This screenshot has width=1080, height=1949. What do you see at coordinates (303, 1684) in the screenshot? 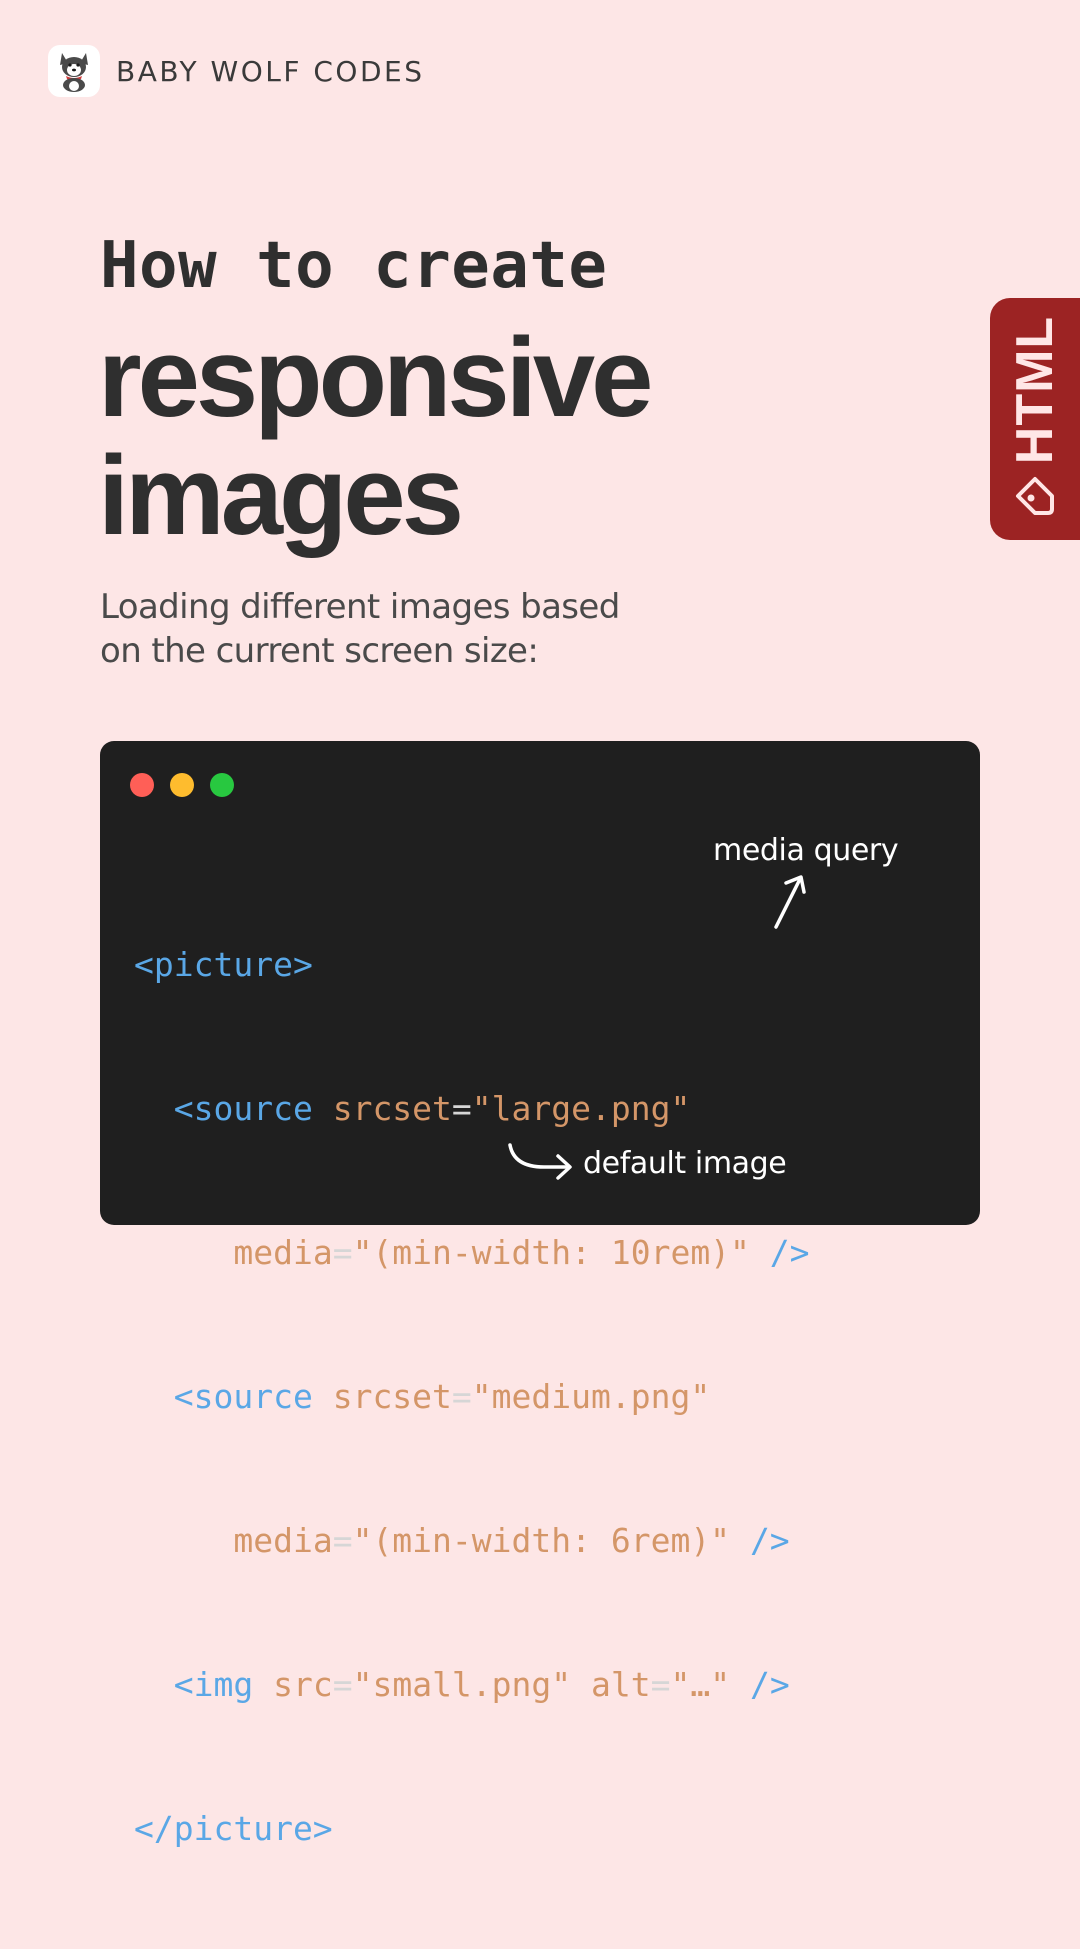
I see `code-token: src` at bounding box center [303, 1684].